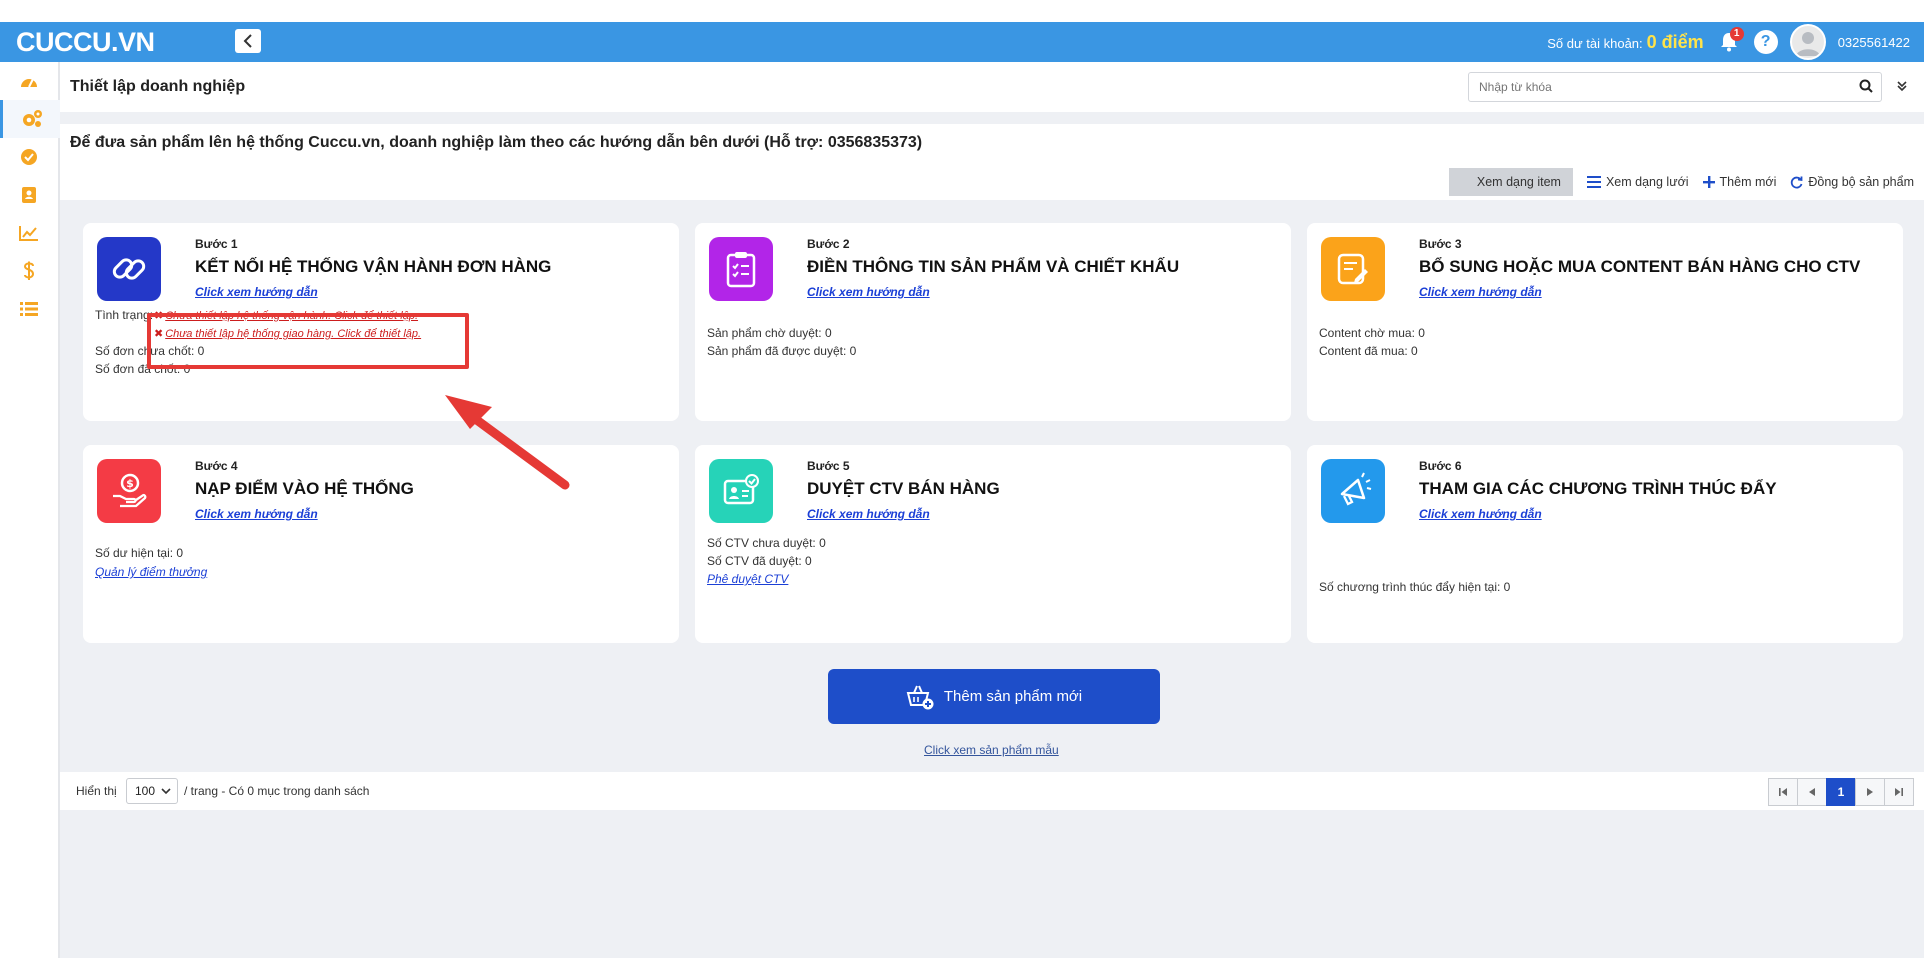  What do you see at coordinates (166, 791) in the screenshot?
I see `chevron-down-icon` at bounding box center [166, 791].